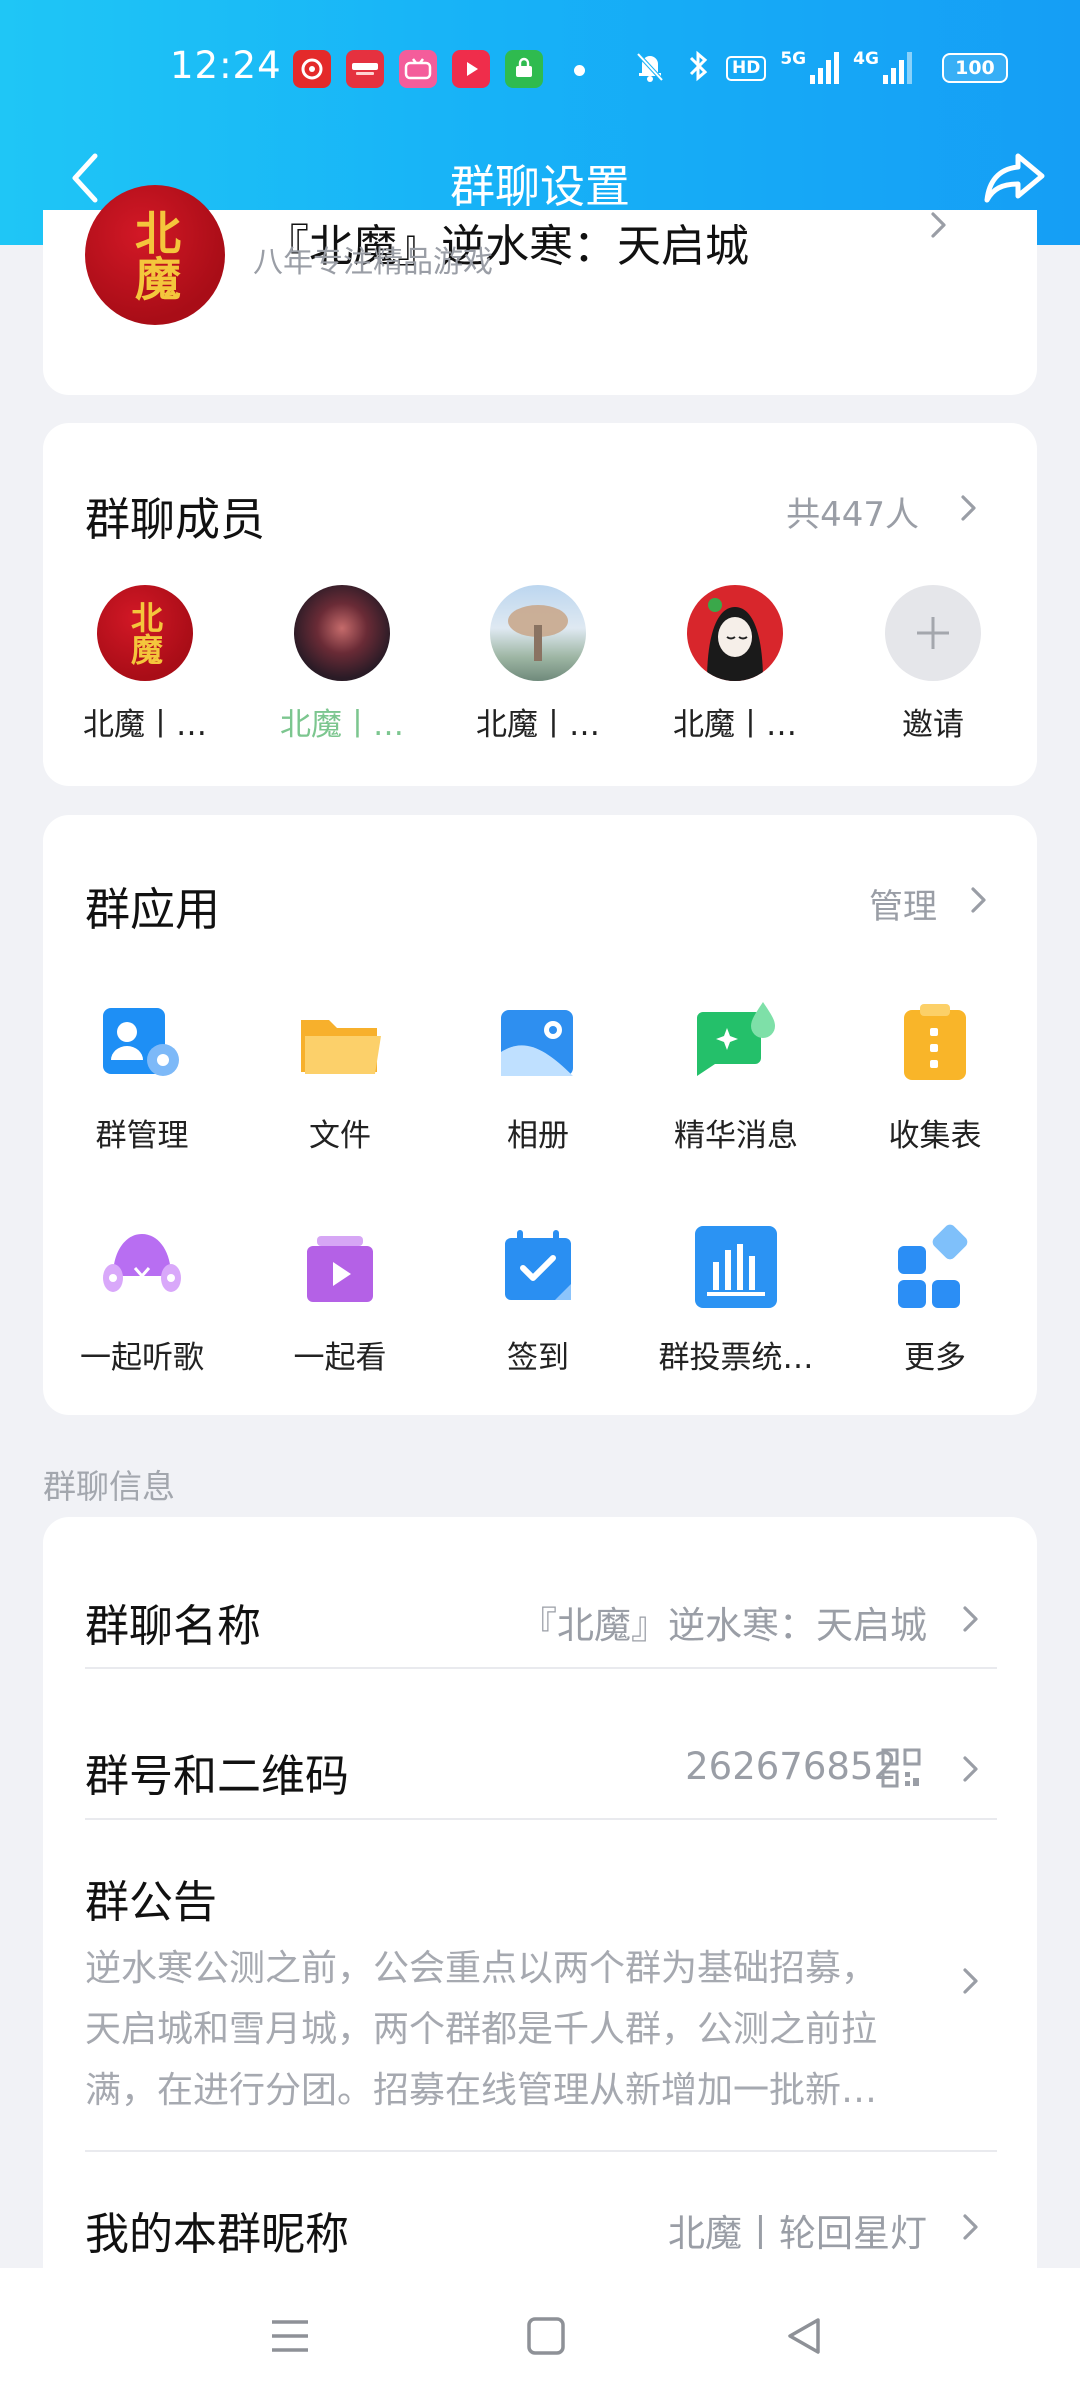  I want to click on member-count: 共447人, so click(852, 511).